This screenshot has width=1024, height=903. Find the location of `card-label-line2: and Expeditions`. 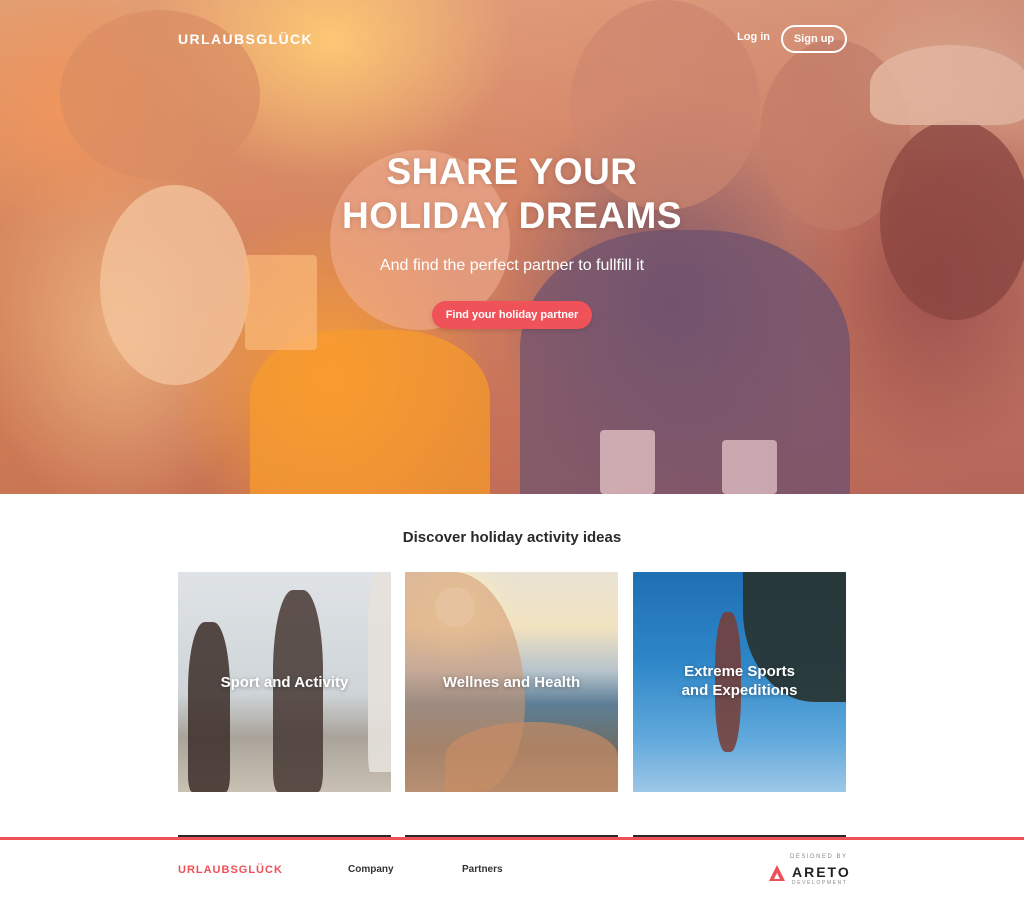

card-label-line2: and Expeditions is located at coordinates (739, 690).